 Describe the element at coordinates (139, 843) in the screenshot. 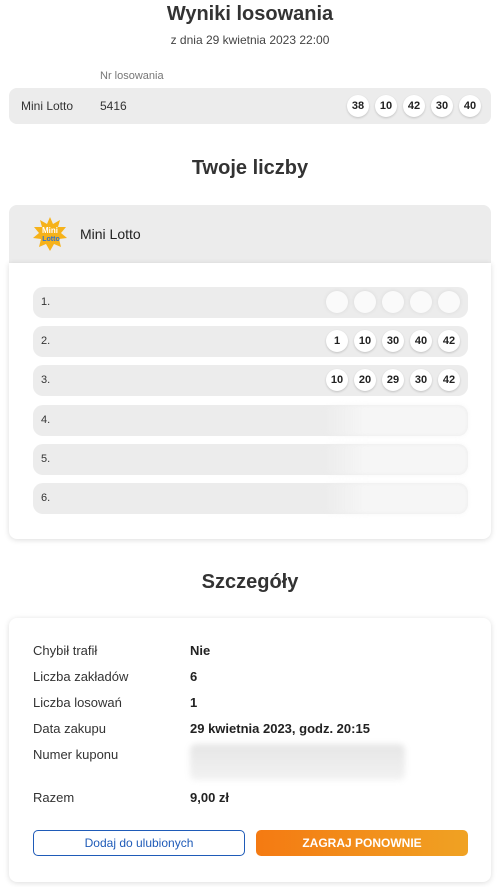

I see `add-to-favorites-button: Dodaj do ulubionych` at that location.